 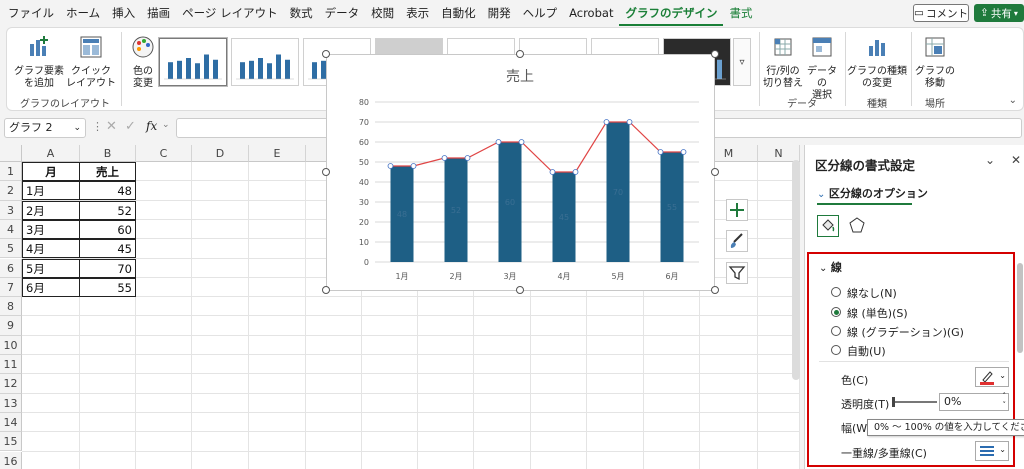 What do you see at coordinates (992, 377) in the screenshot?
I see `color-picker-button: ⌄` at bounding box center [992, 377].